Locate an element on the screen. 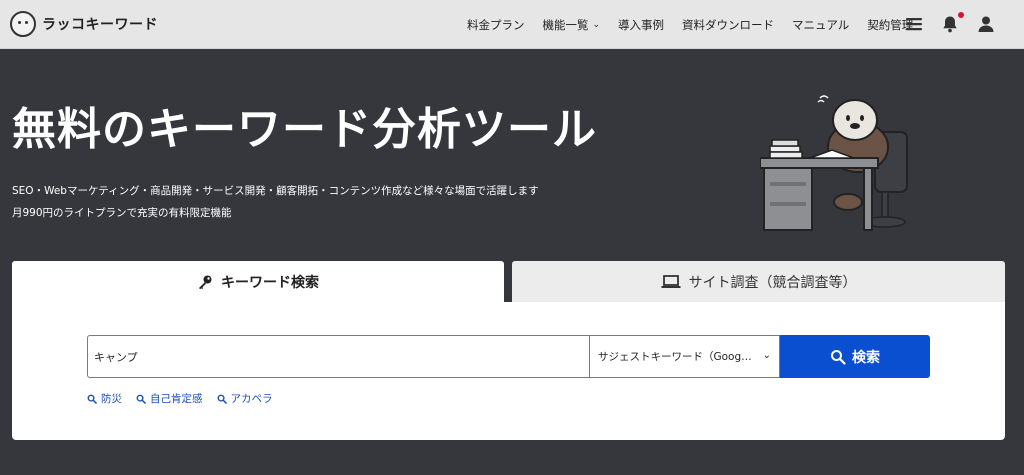  user-icon is located at coordinates (986, 24).